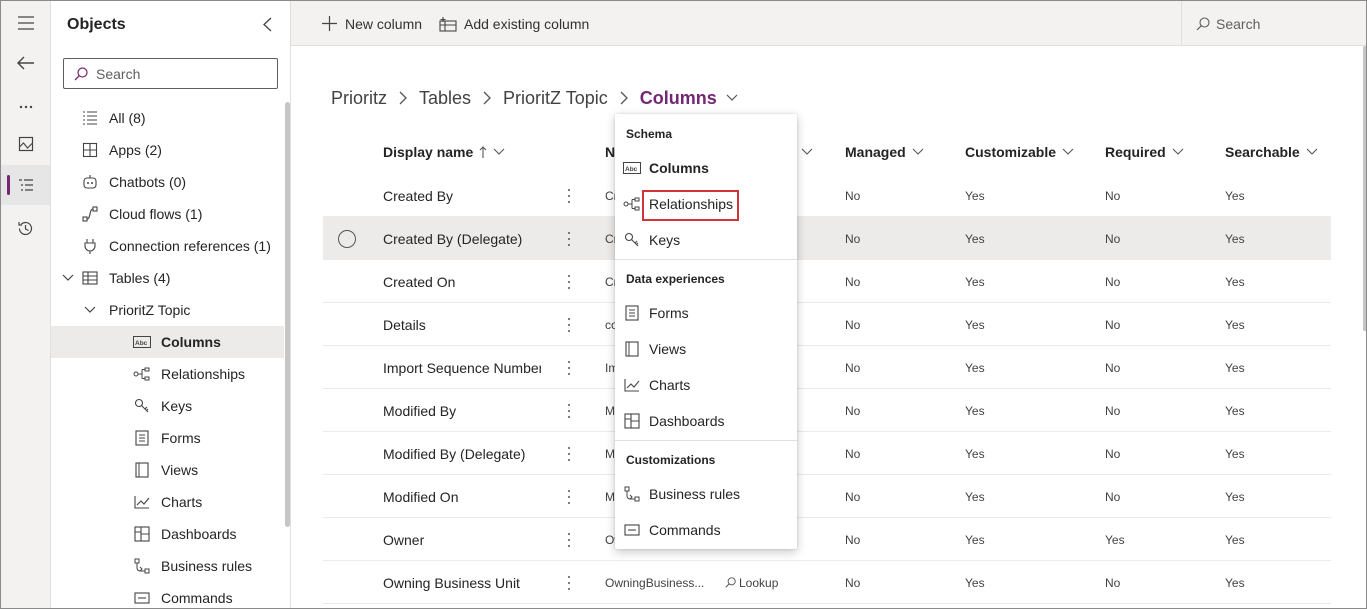  Describe the element at coordinates (121, 150) in the screenshot. I see `tree-item-apps: Apps (2)` at that location.